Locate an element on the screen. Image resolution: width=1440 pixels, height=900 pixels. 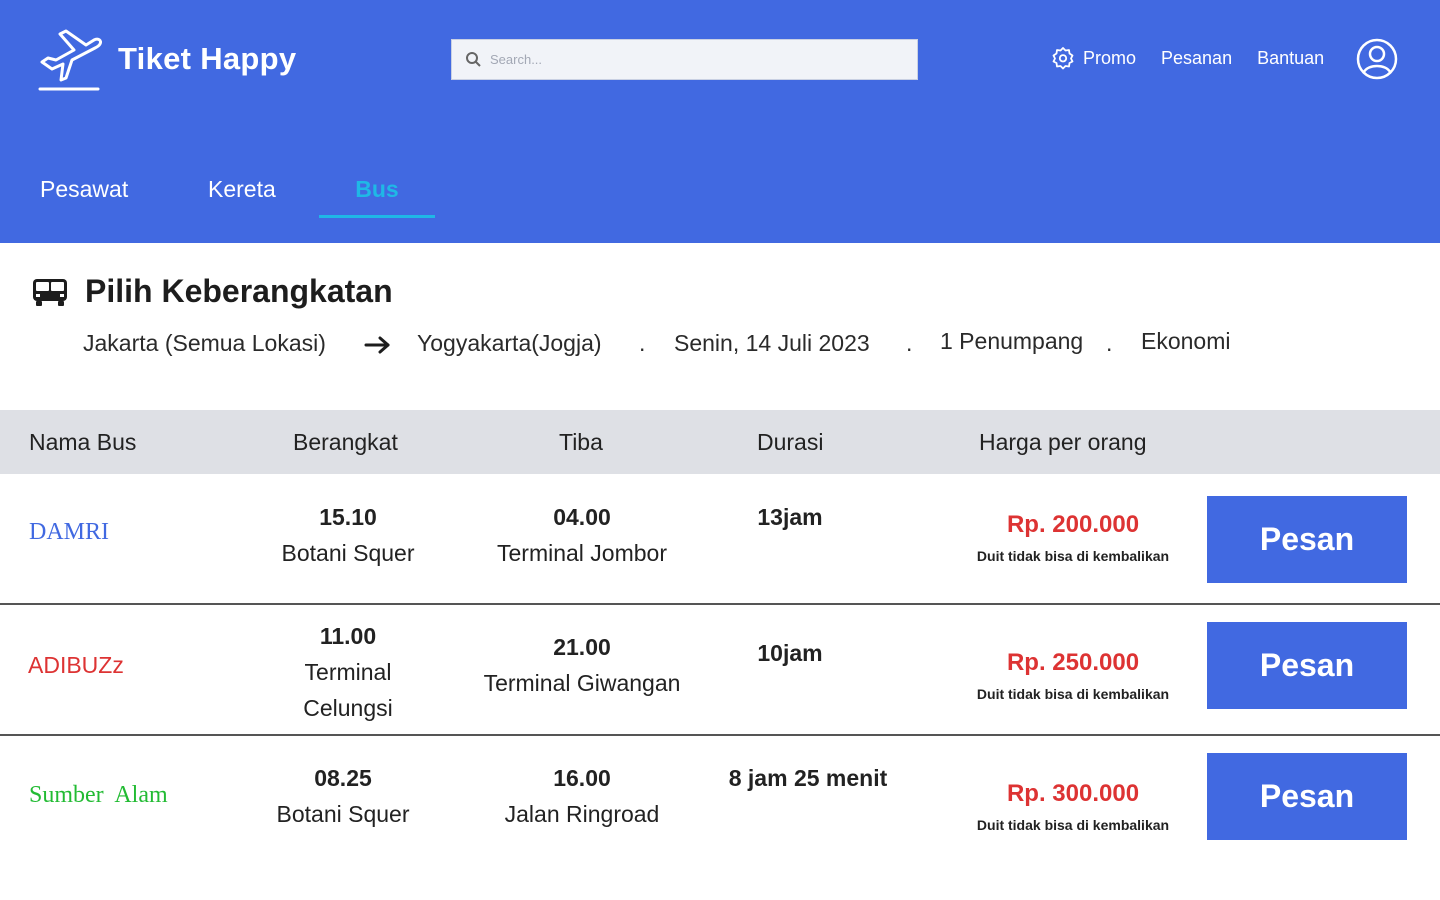
duration: 8 jam 25 menit is located at coordinates (808, 778).